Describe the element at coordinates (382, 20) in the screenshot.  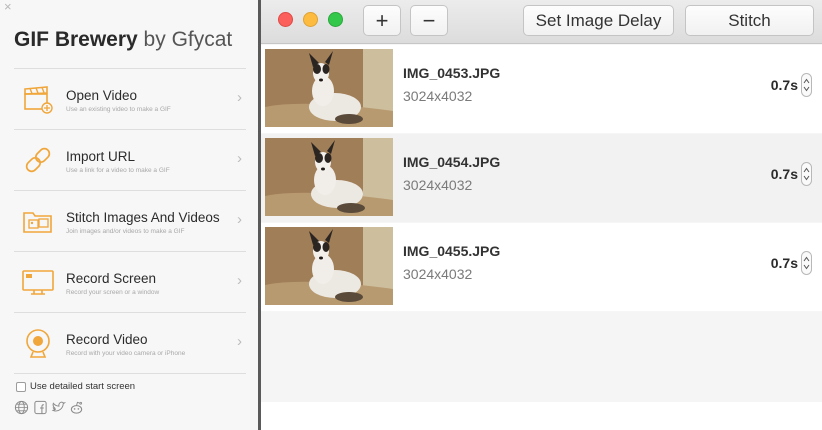
I see `add-image-button: +` at that location.